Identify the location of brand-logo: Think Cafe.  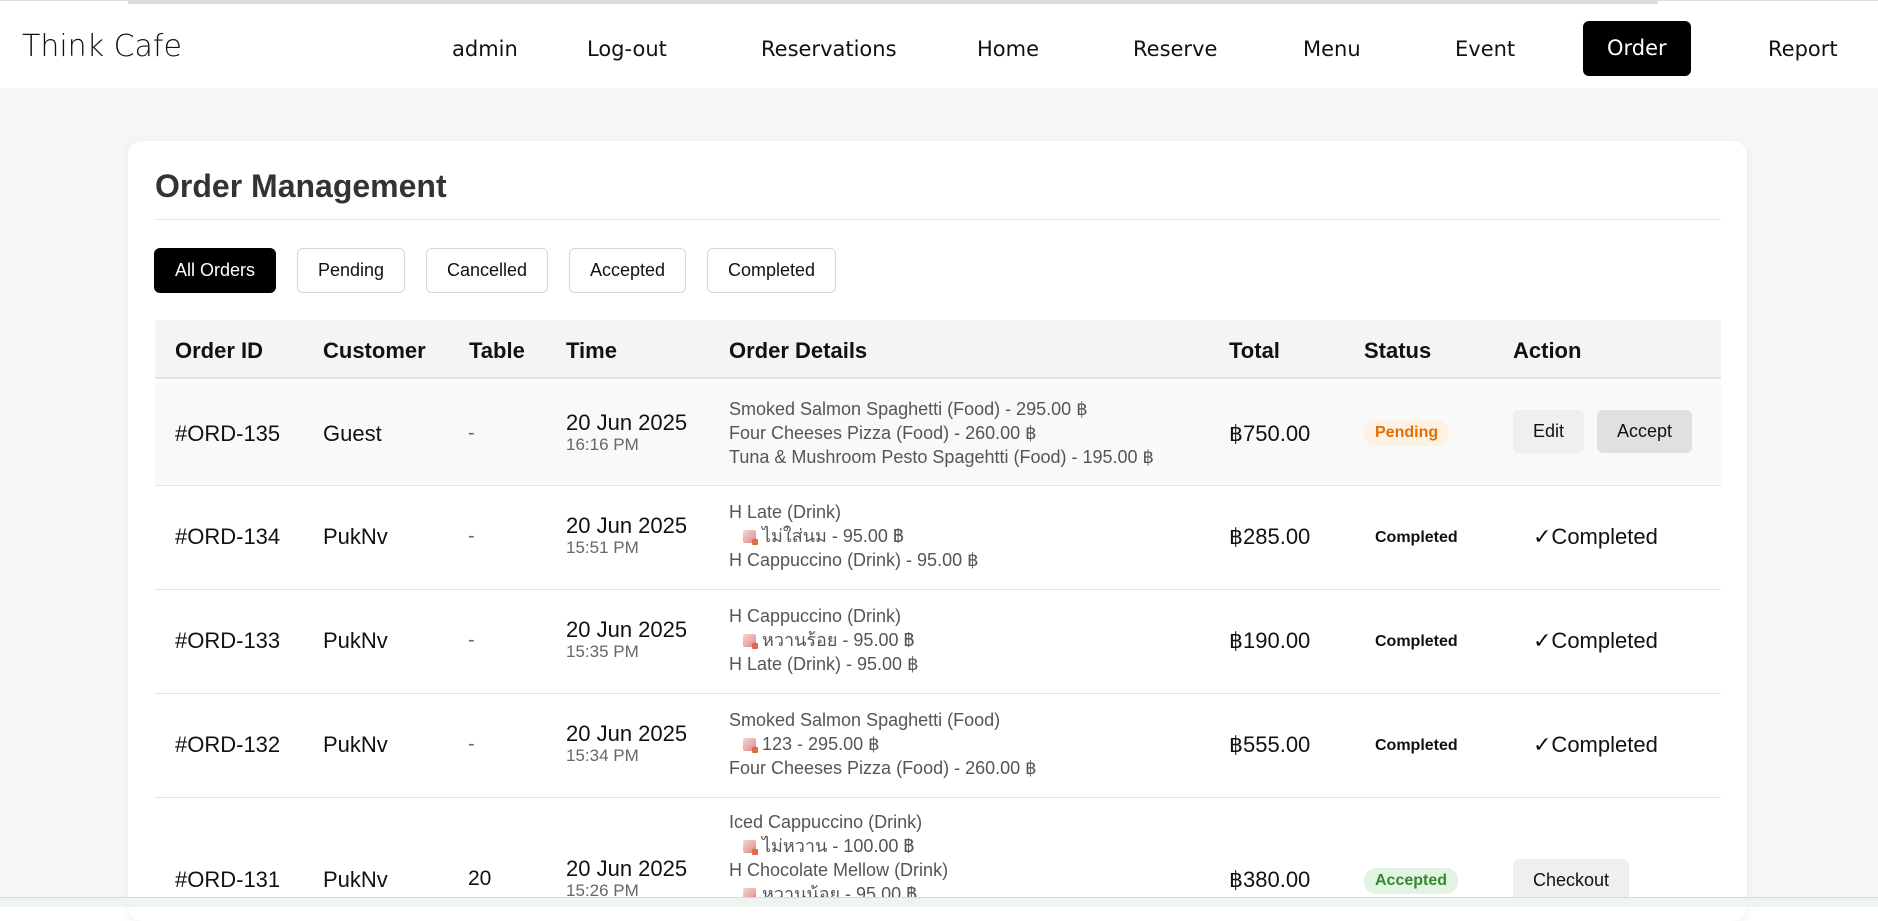
(102, 46).